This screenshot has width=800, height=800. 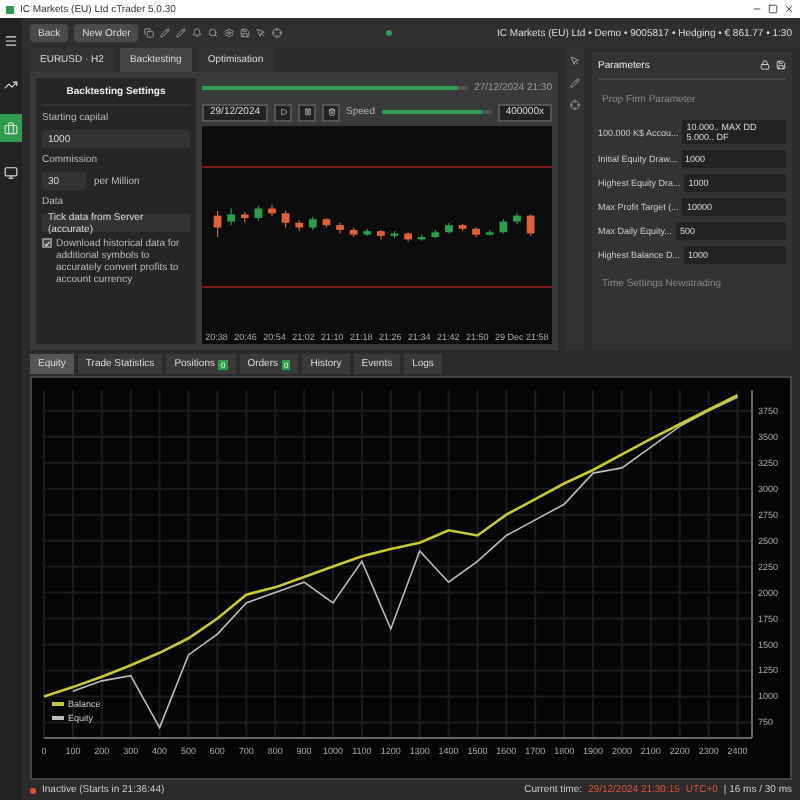 I want to click on delete-button, so click(x=331, y=112).